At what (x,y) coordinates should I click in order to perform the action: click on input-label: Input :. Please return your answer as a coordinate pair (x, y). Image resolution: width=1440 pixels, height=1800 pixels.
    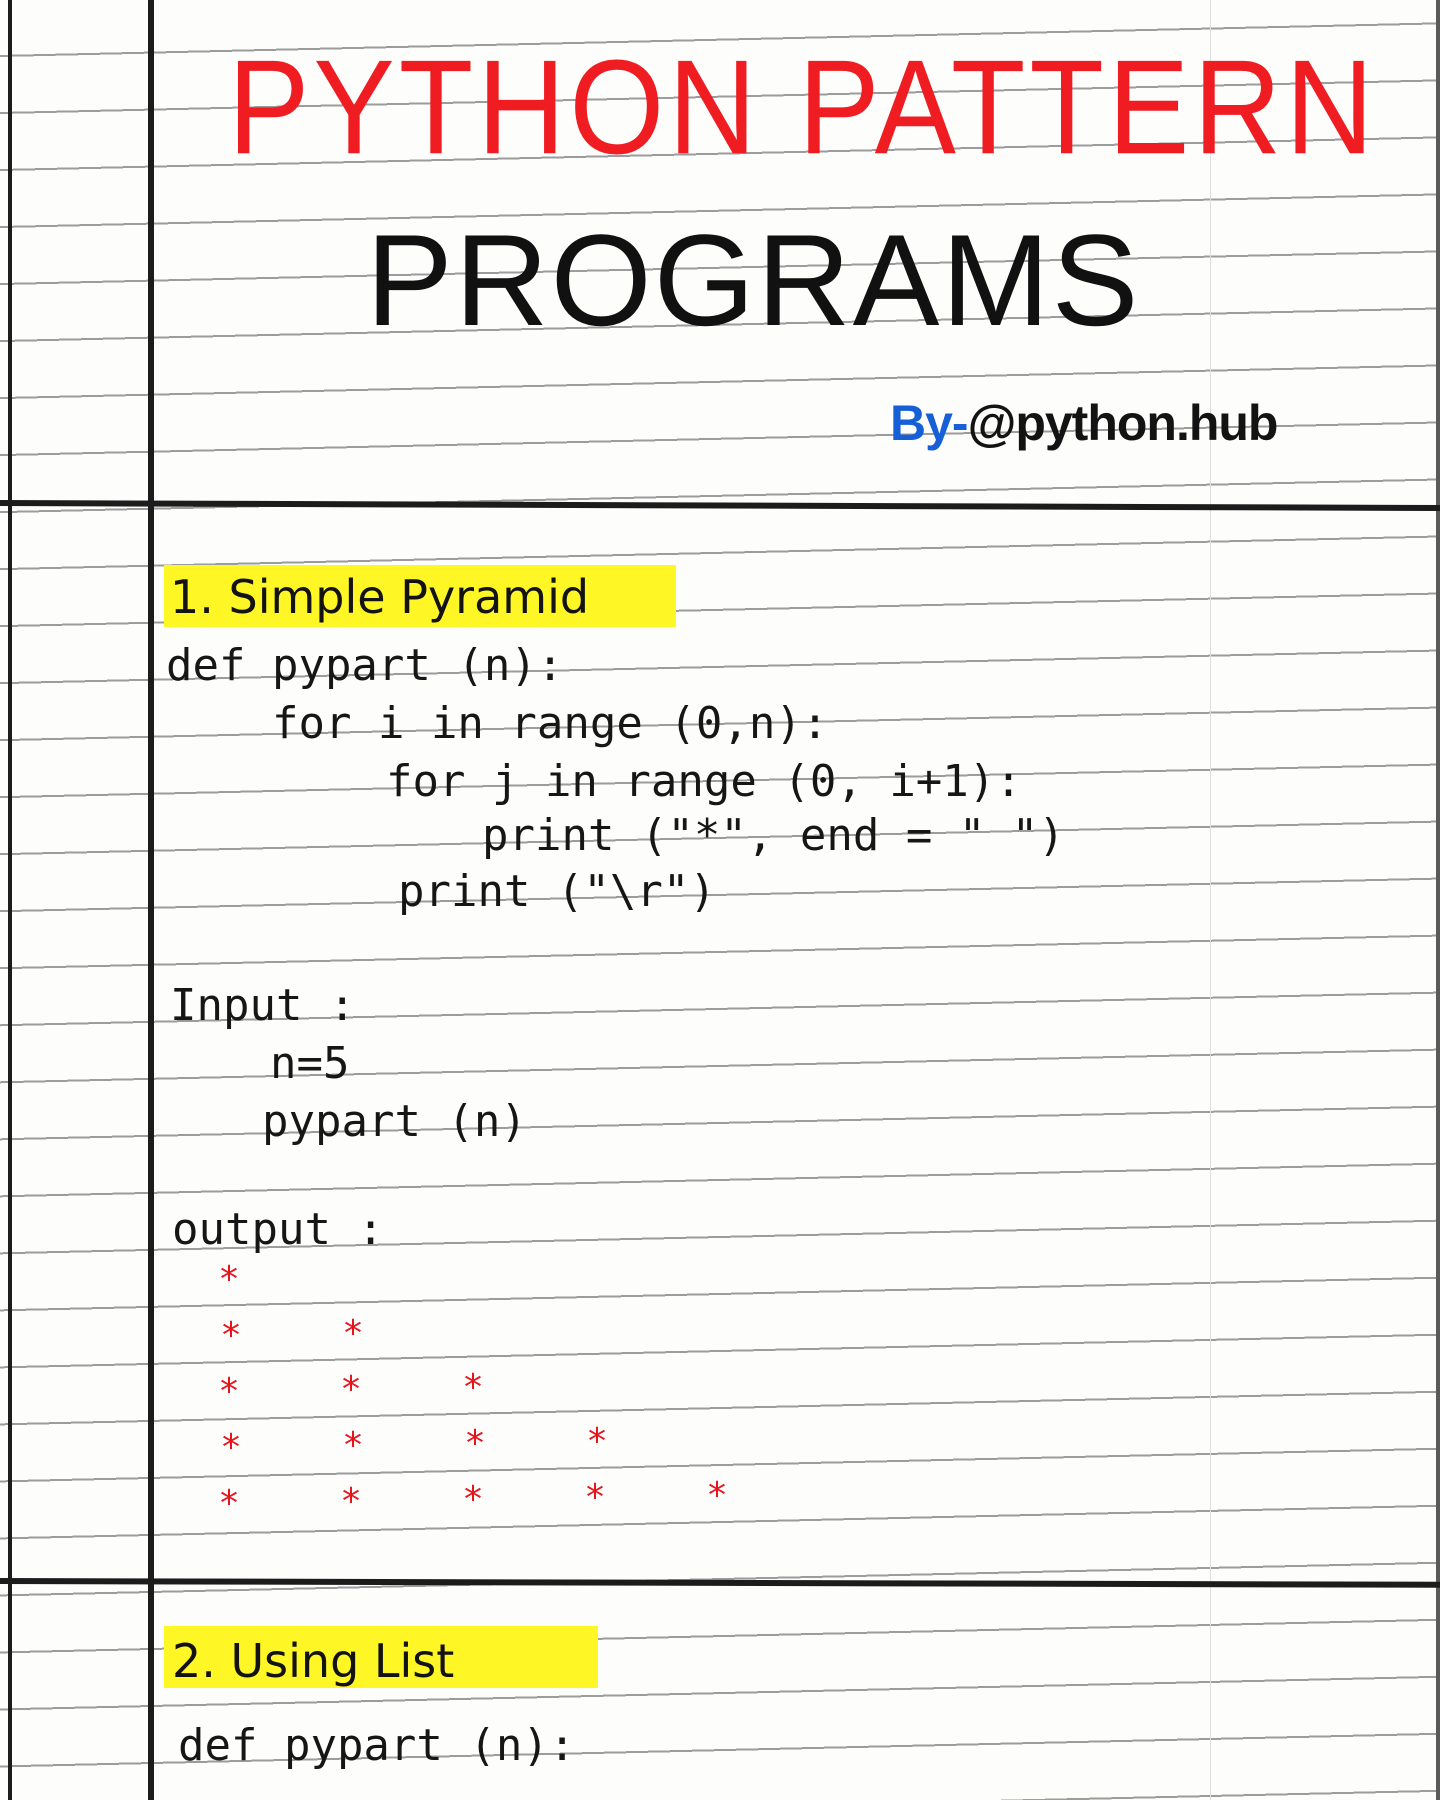
    Looking at the image, I should click on (263, 1005).